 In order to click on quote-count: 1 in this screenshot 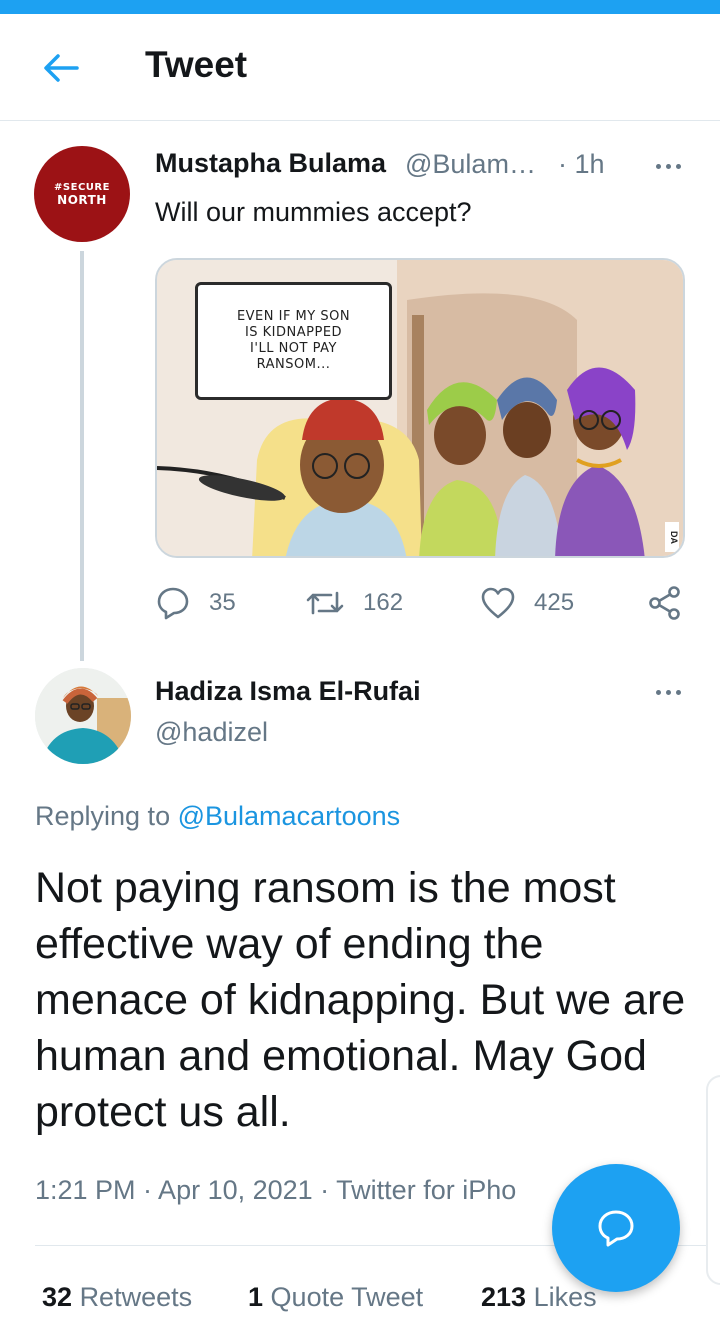, I will do `click(256, 1297)`.